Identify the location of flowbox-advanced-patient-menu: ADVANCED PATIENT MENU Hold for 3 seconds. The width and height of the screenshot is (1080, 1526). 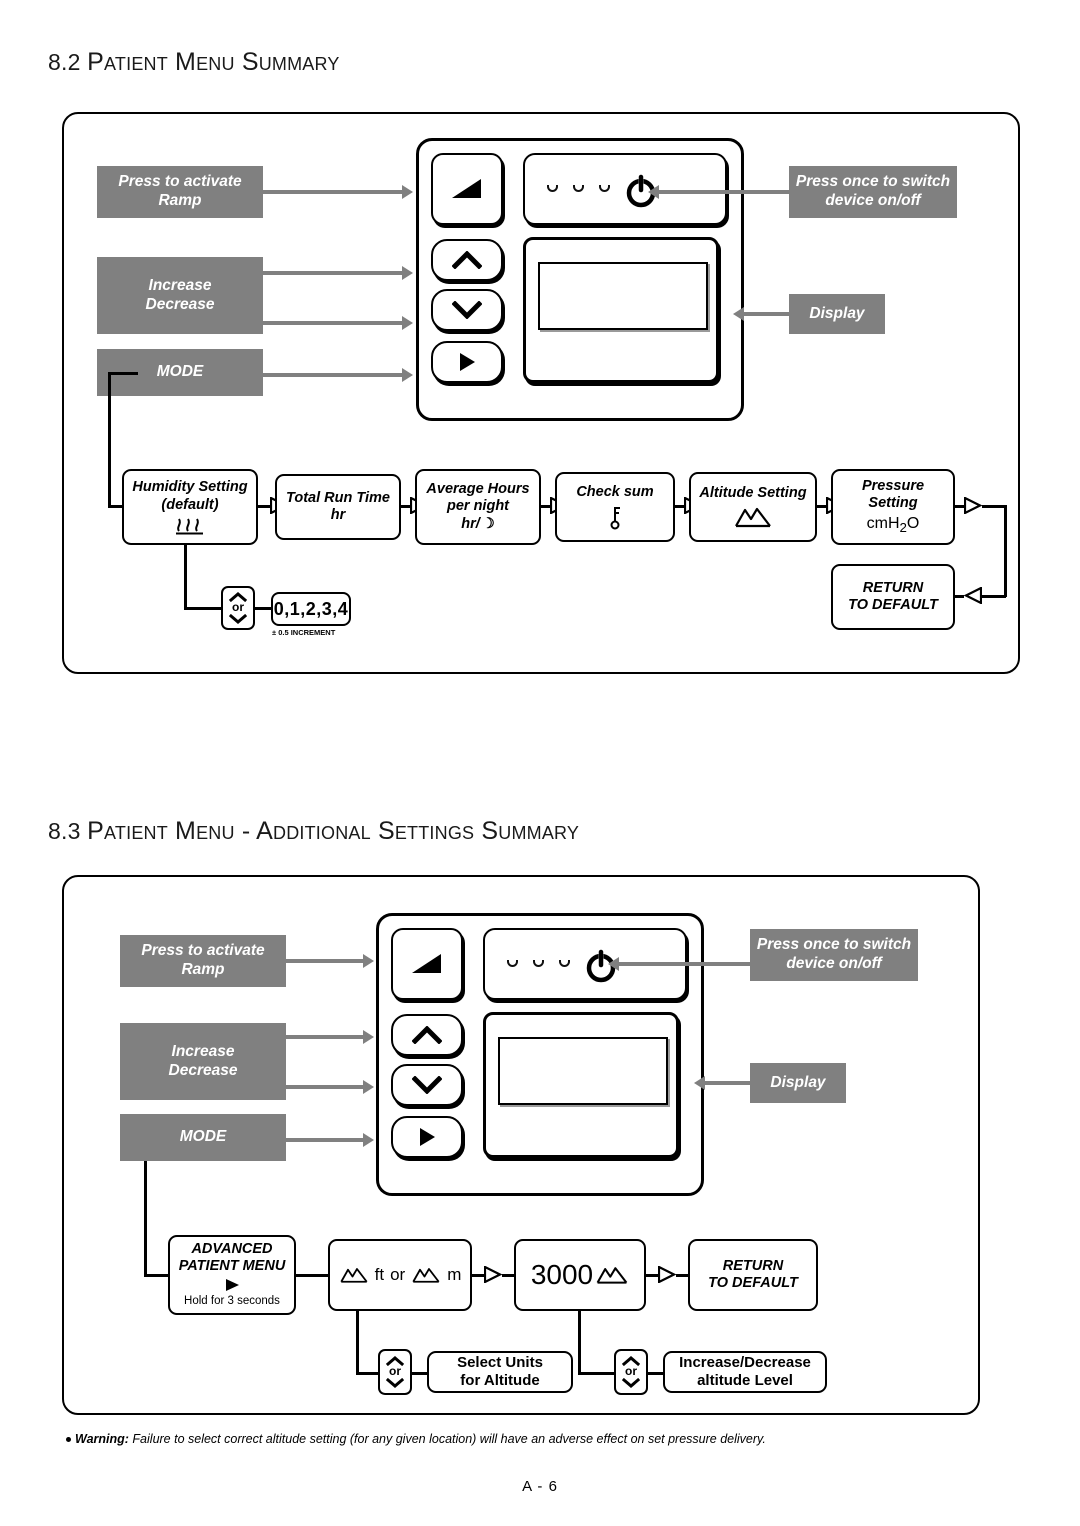
(232, 1275).